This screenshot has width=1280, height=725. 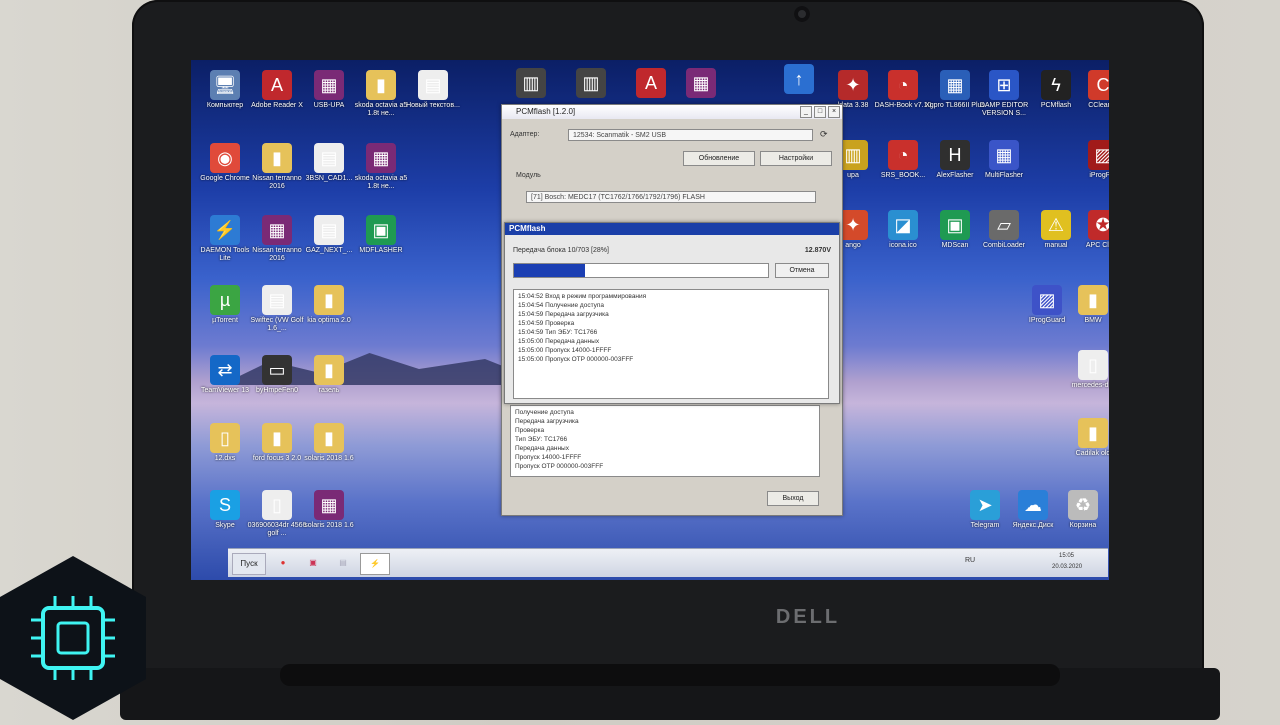 What do you see at coordinates (903, 85) in the screenshot?
I see `dashbook-icon: ◔` at bounding box center [903, 85].